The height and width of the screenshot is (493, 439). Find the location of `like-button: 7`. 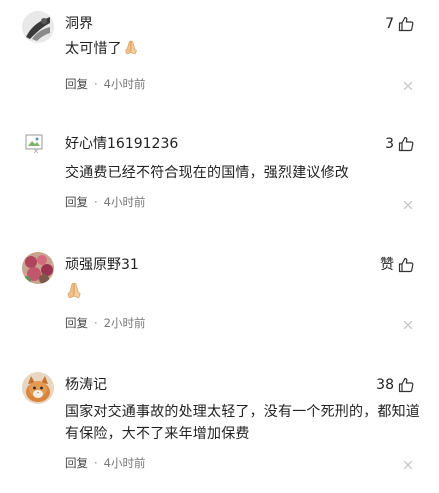

like-button: 7 is located at coordinates (399, 24).